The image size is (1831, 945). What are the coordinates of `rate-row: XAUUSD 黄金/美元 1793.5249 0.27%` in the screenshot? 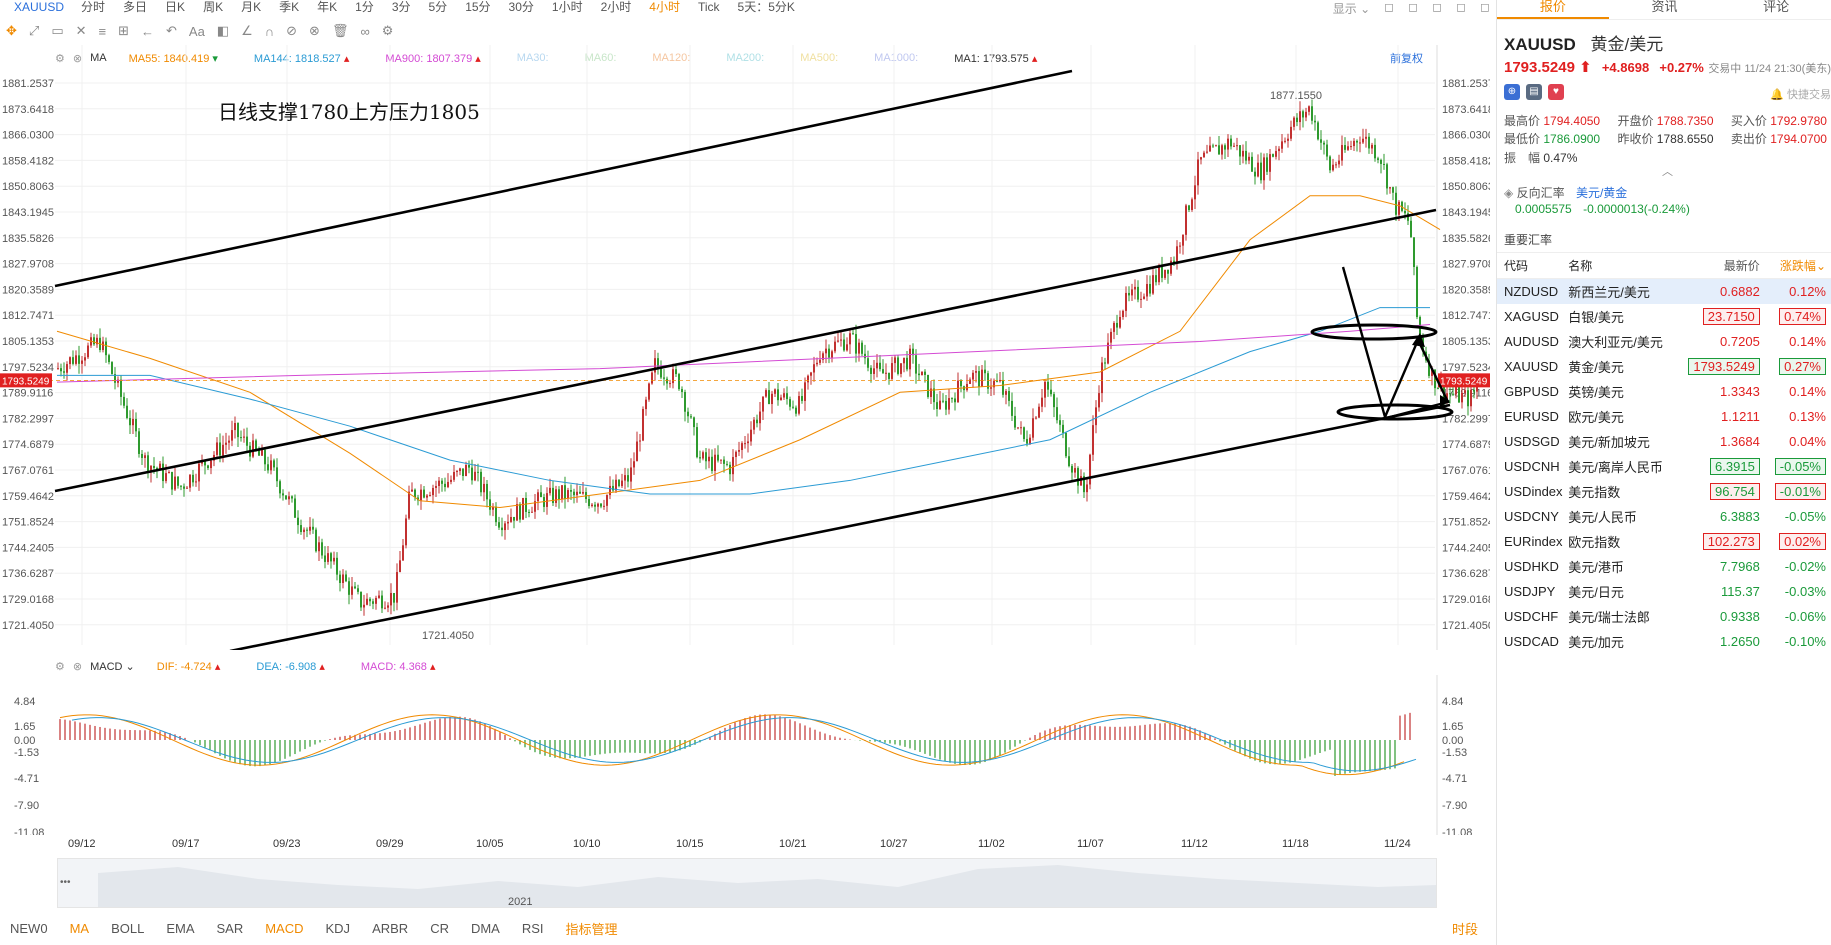 It's located at (1664, 366).